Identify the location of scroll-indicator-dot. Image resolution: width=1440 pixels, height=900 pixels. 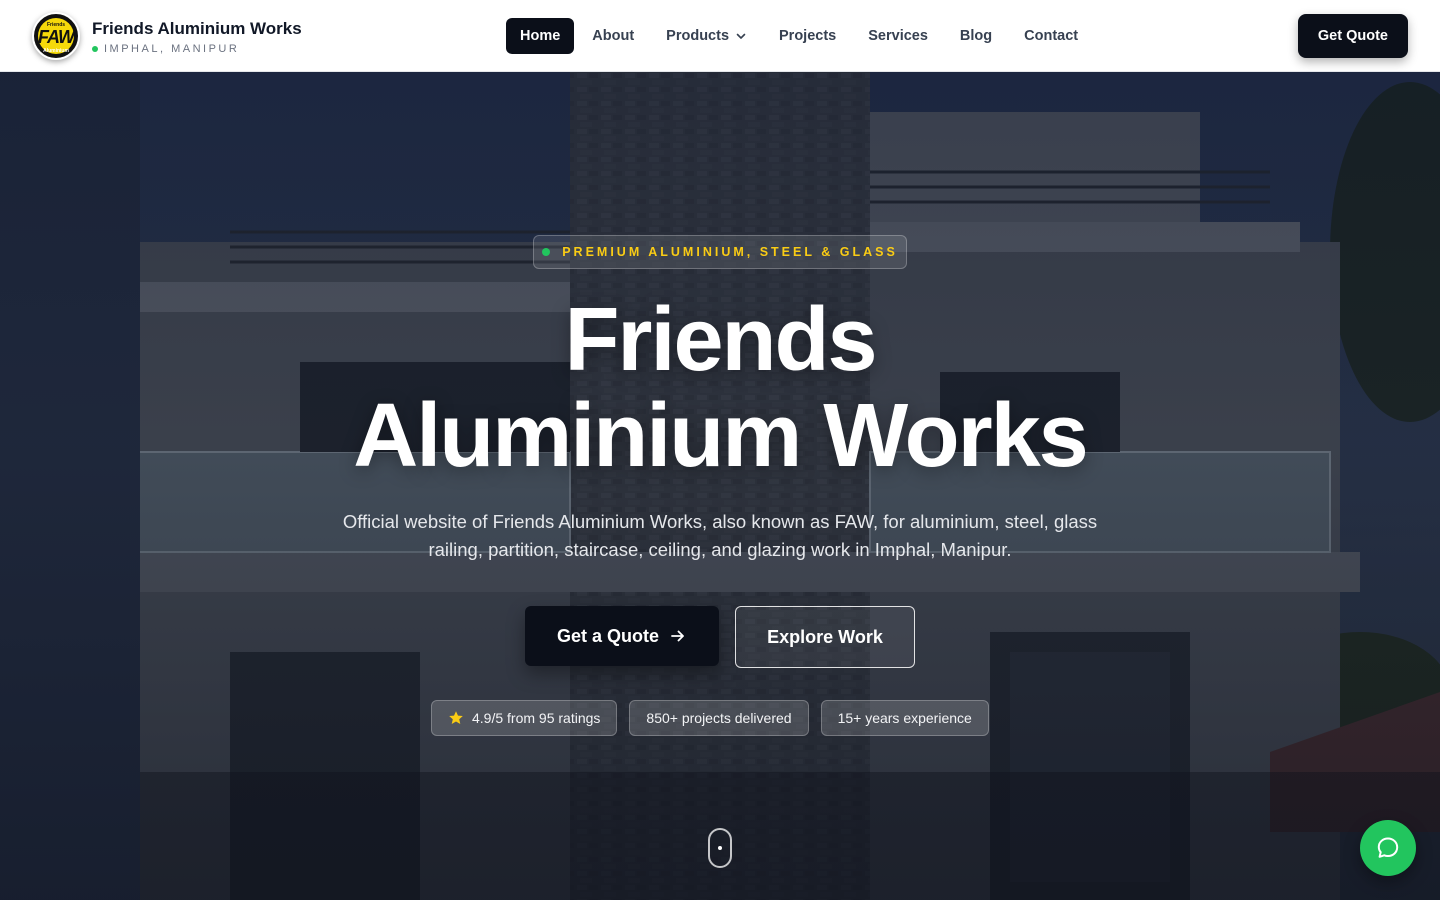
(720, 848).